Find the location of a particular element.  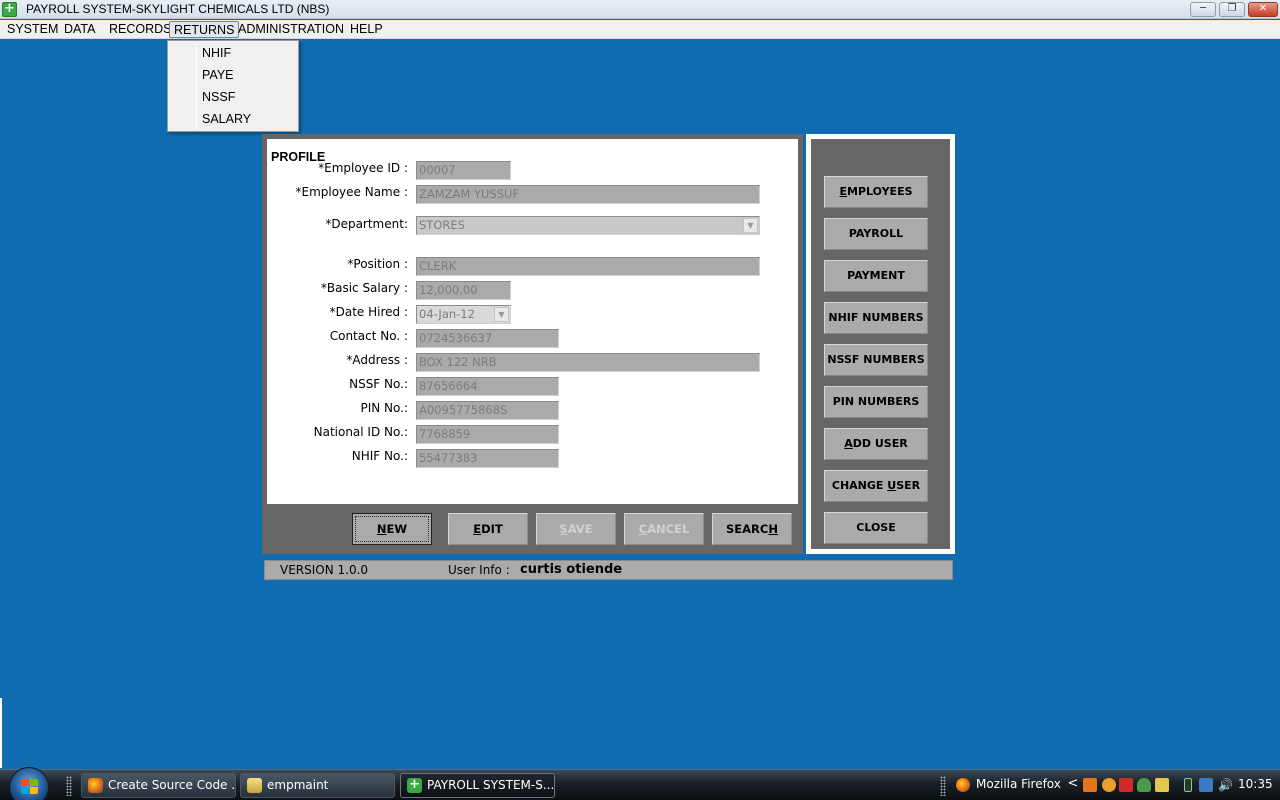

basic-salary-field: 12,000.00 is located at coordinates (463, 290).